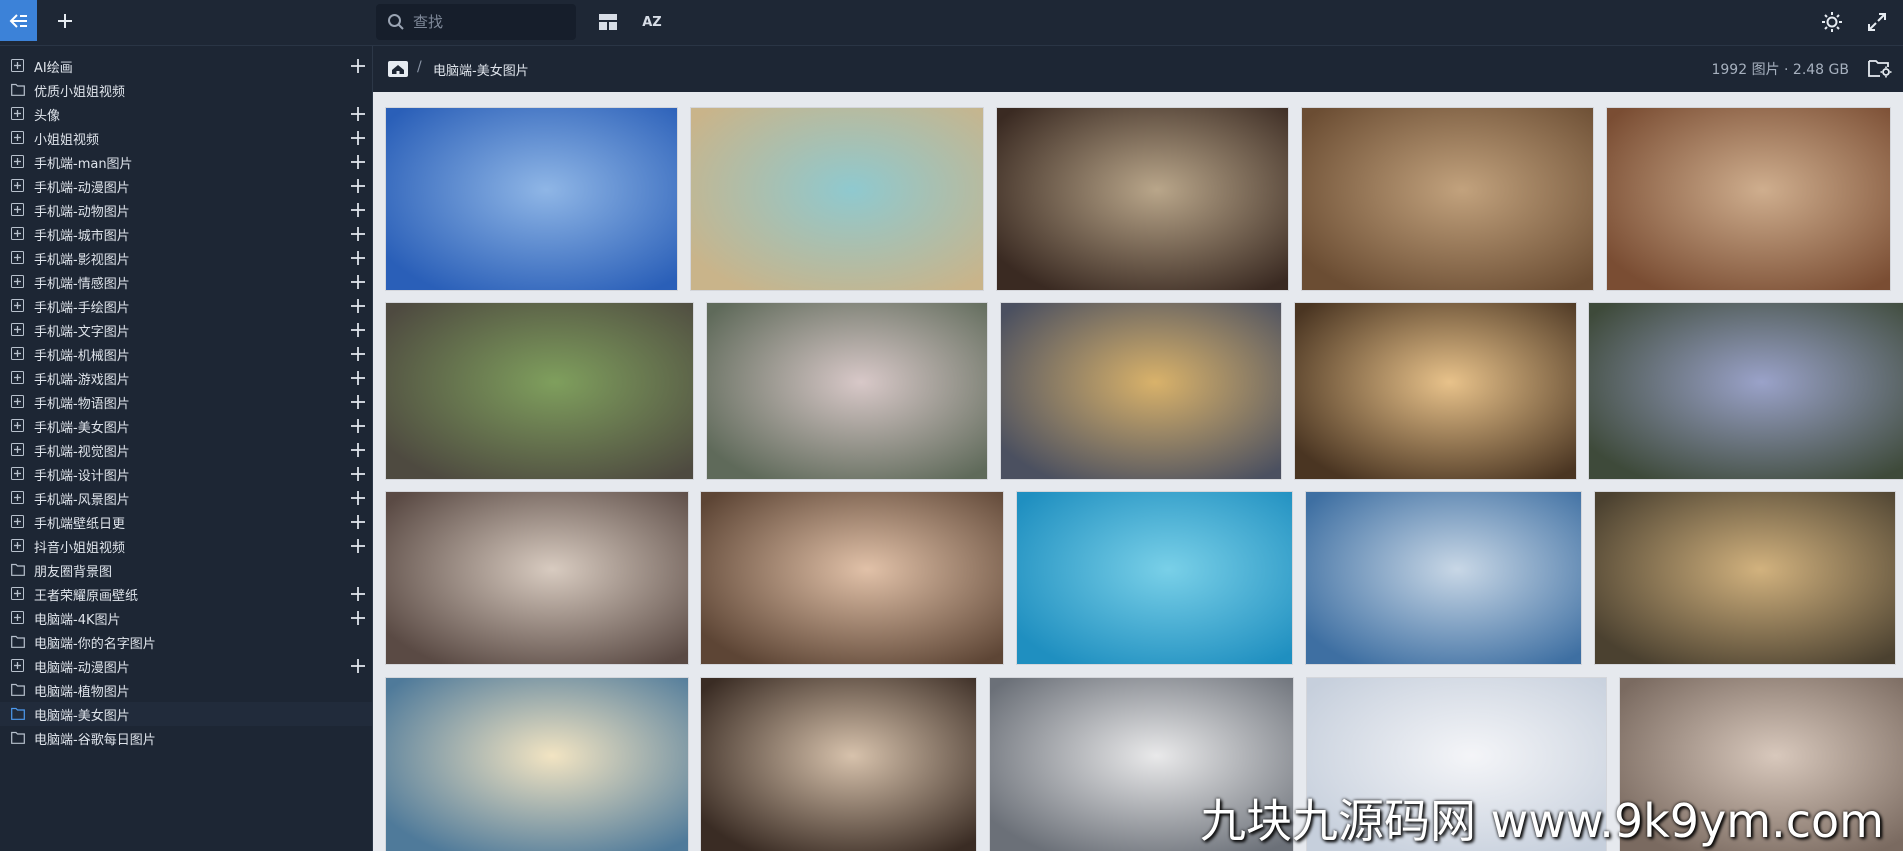  Describe the element at coordinates (186, 354) in the screenshot. I see `sidebar-folder-item: 手机端-机械图片` at that location.